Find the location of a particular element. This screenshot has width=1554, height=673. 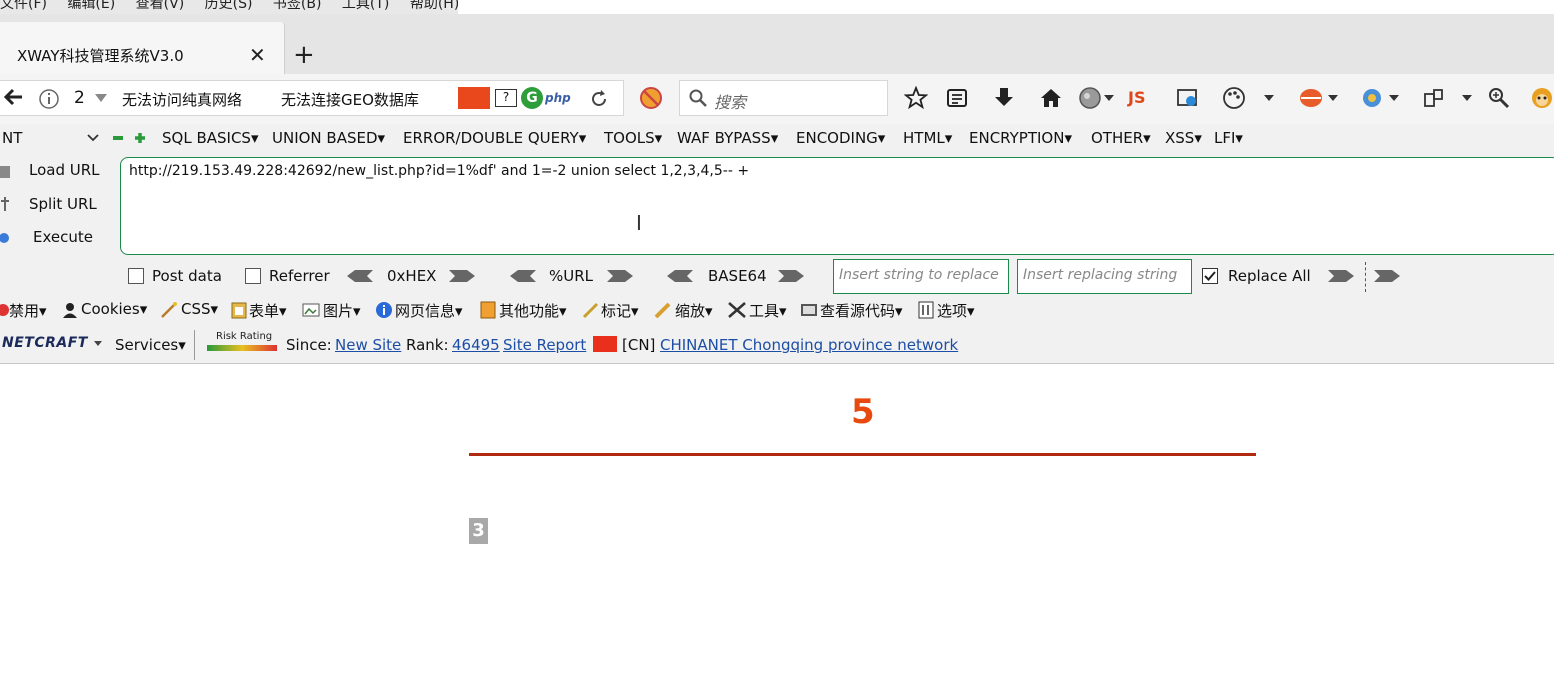

menu-history: 历史(S) is located at coordinates (229, 6).